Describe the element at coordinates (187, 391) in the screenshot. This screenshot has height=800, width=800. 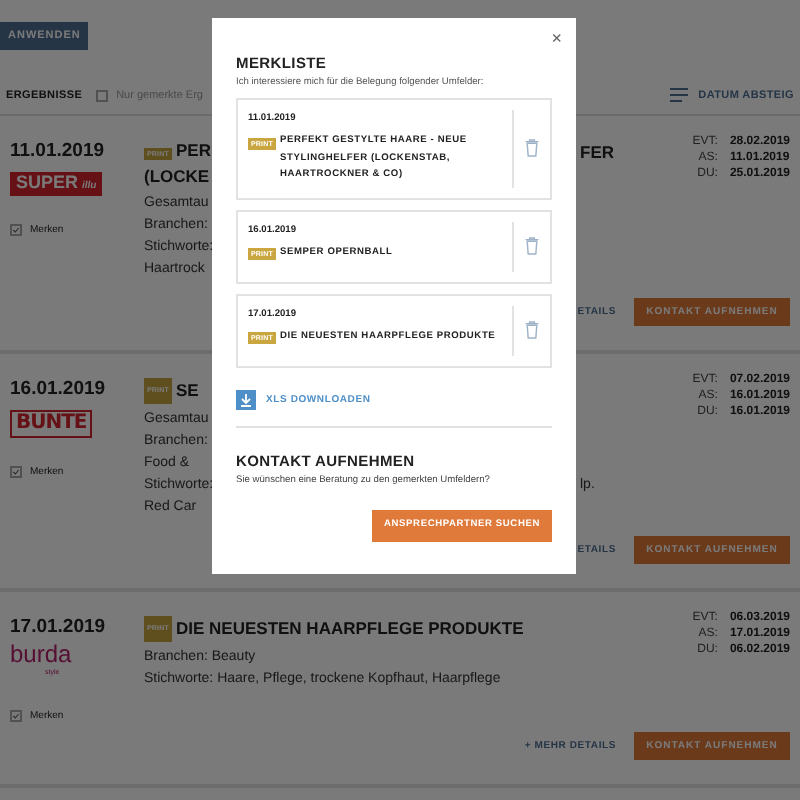
I see `result-title: SE` at that location.